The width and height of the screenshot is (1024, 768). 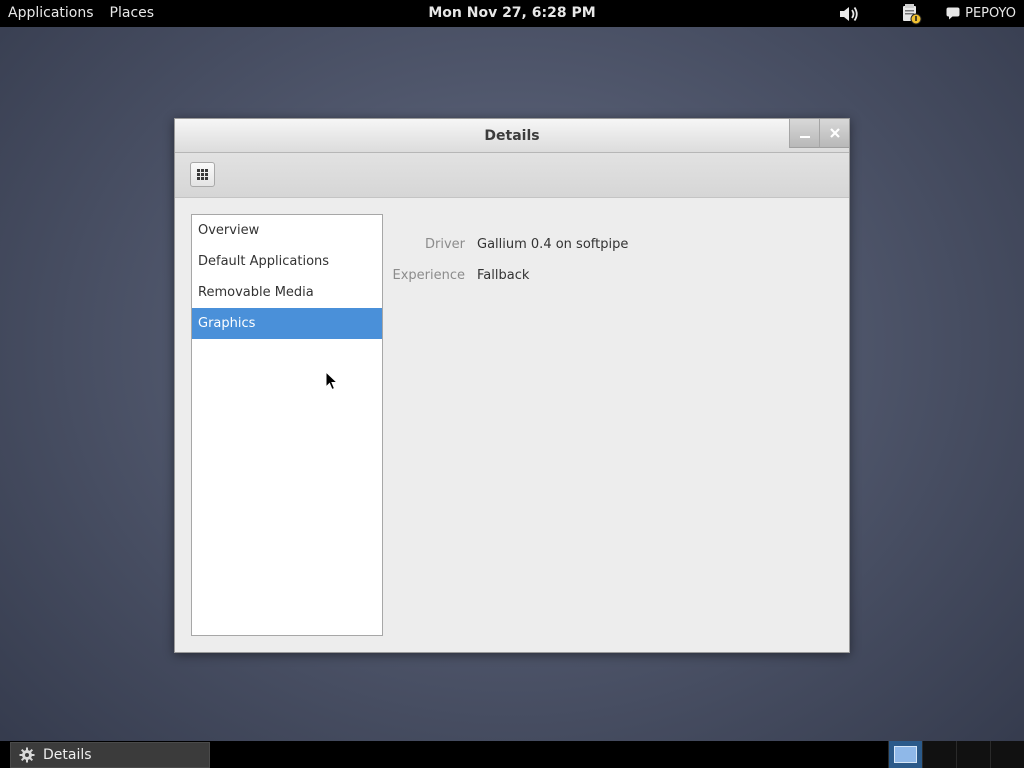 I want to click on top-panel: Applications Places Mon Nov 27, 6:28 PM, so click(x=512, y=13).